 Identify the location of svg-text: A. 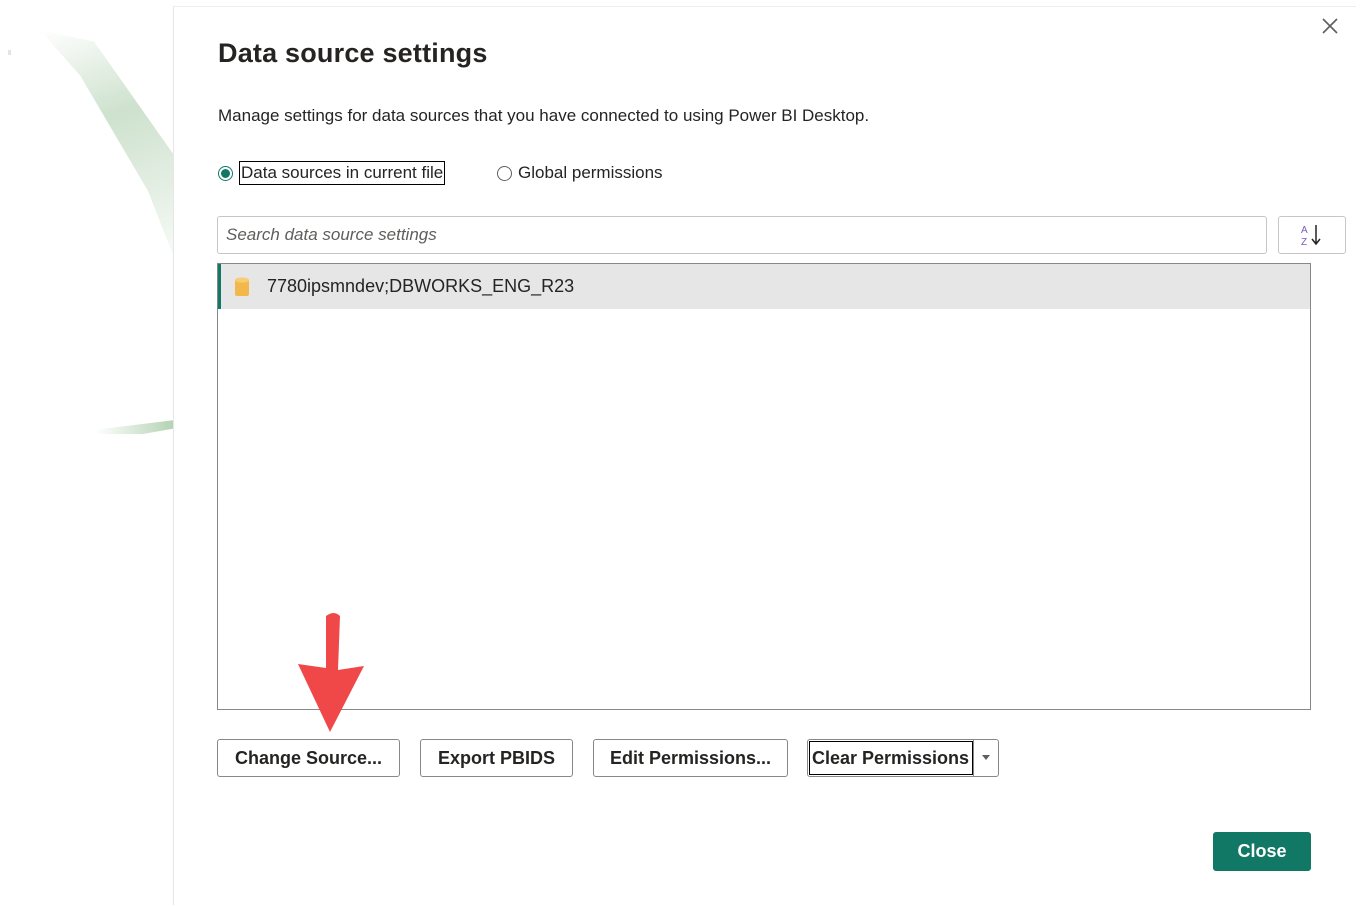
(1304, 230).